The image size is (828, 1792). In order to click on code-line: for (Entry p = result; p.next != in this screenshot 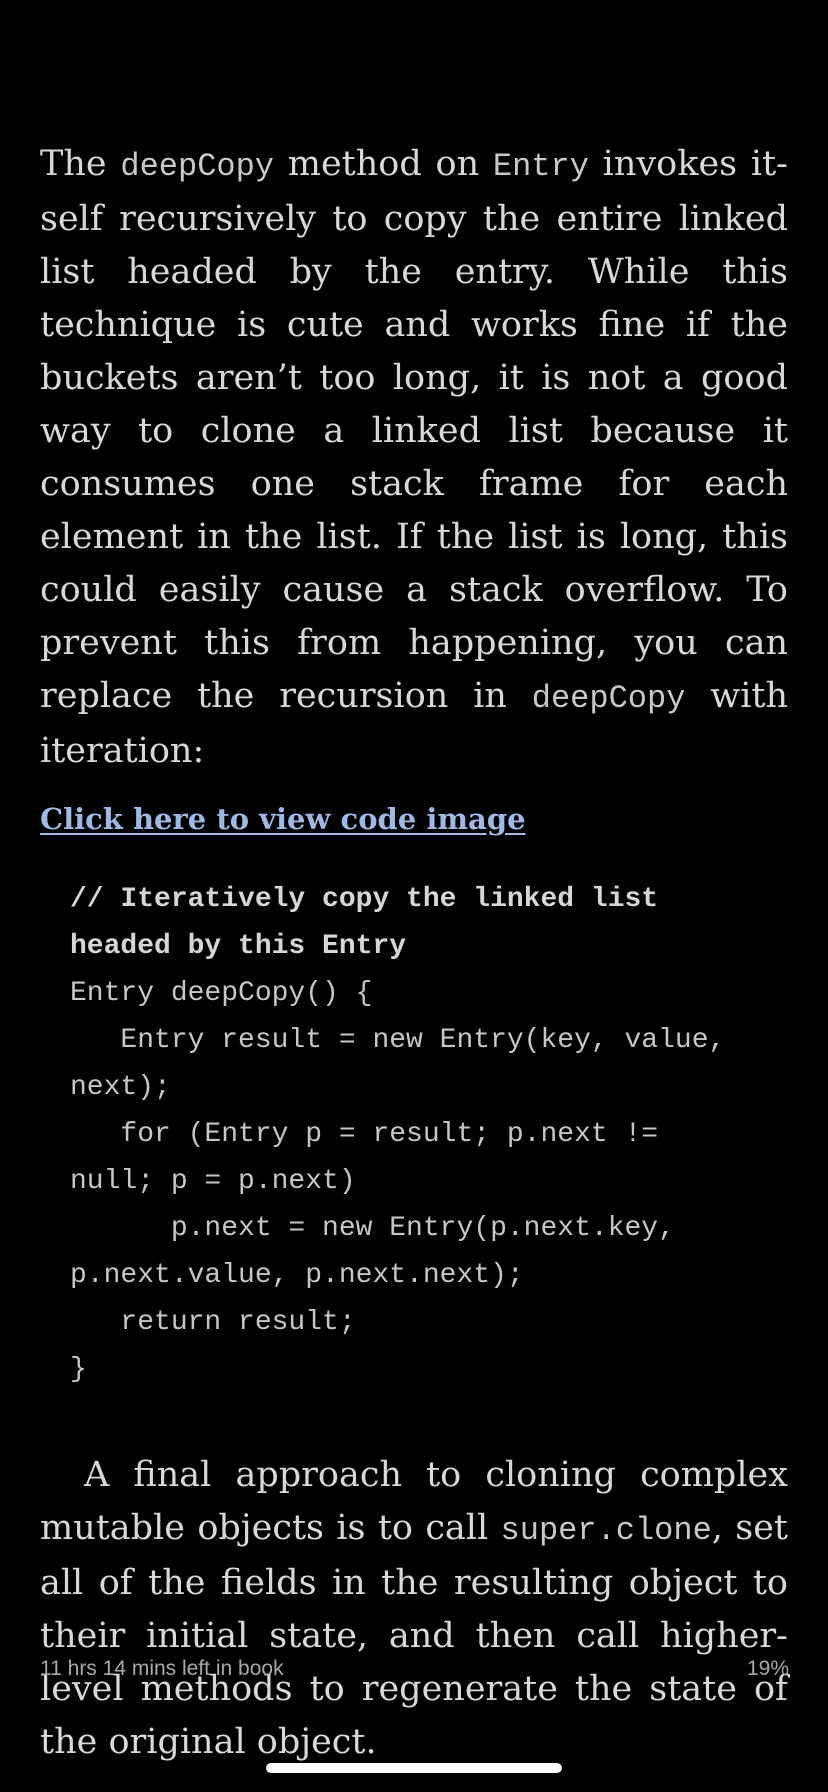, I will do `click(364, 1134)`.